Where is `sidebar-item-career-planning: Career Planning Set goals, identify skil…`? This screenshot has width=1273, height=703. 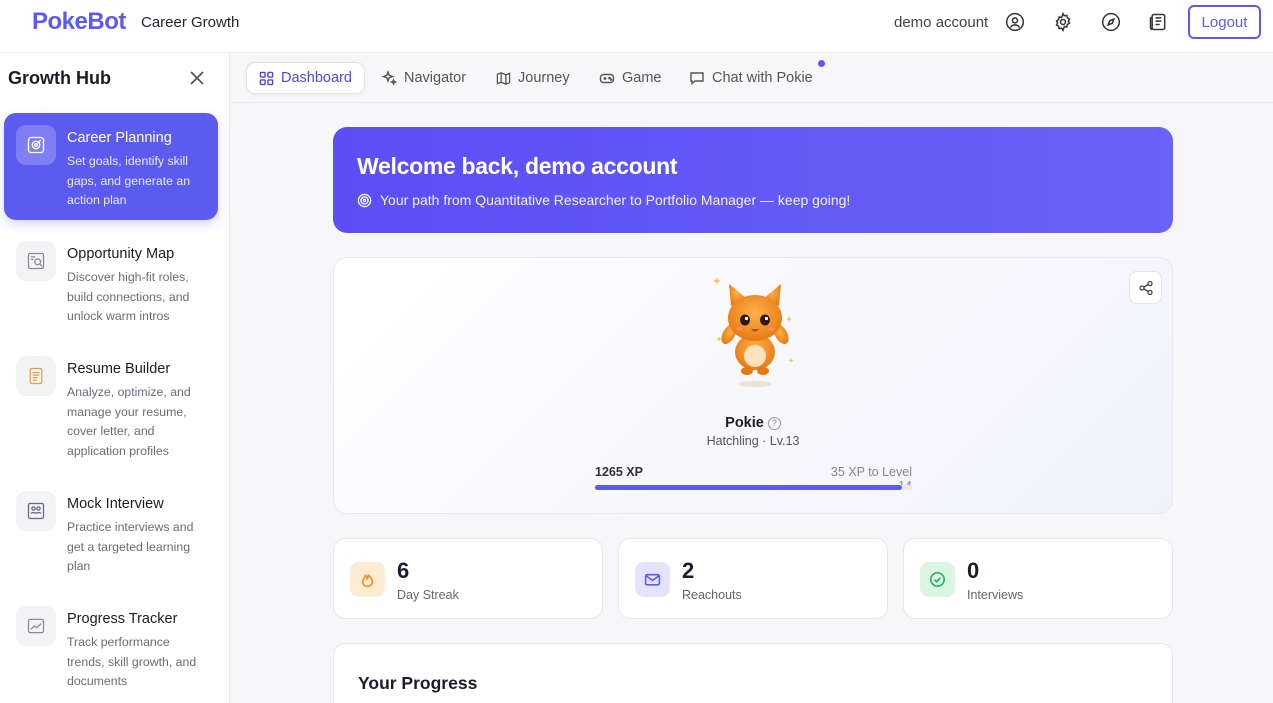
sidebar-item-career-planning: Career Planning Set goals, identify skil… is located at coordinates (111, 166).